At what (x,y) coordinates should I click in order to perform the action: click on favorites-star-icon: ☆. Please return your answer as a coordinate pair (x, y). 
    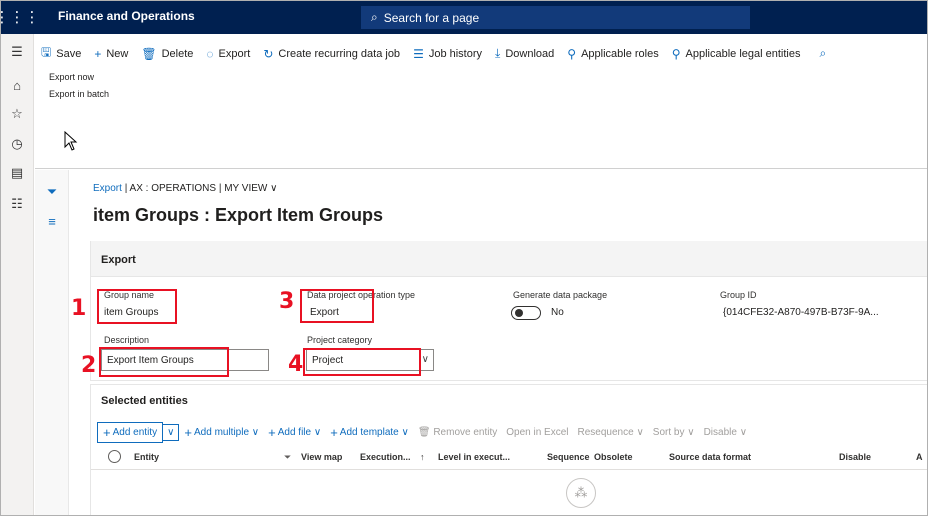
    Looking at the image, I should click on (17, 114).